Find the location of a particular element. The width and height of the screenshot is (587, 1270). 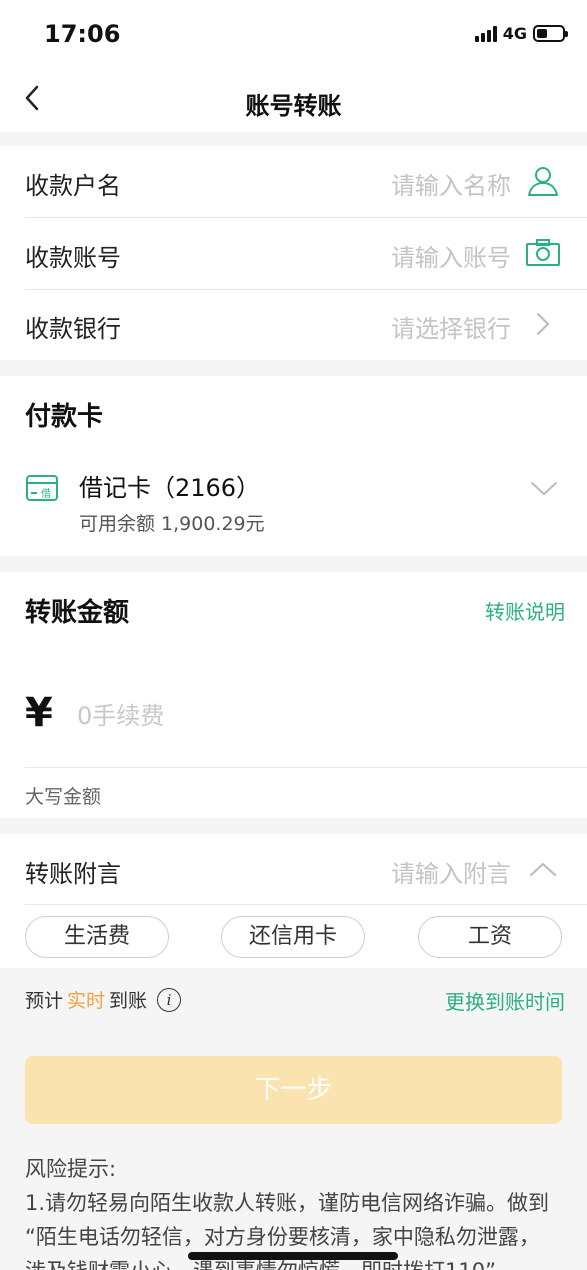

signal-icon is located at coordinates (485, 33).